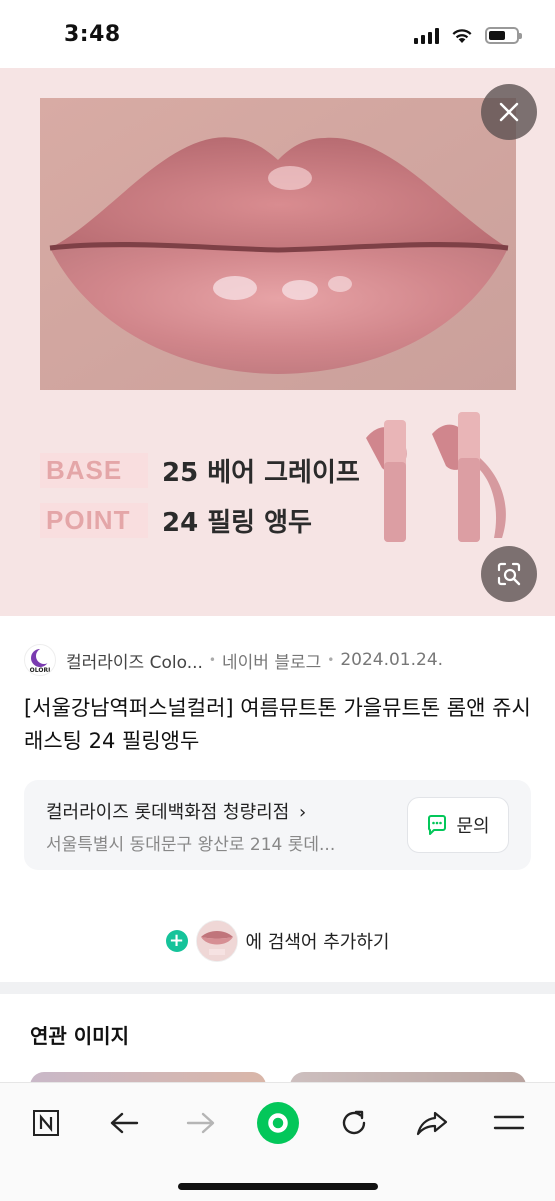 This screenshot has width=555, height=1201. What do you see at coordinates (503, 35) in the screenshot?
I see `battery-icon` at bounding box center [503, 35].